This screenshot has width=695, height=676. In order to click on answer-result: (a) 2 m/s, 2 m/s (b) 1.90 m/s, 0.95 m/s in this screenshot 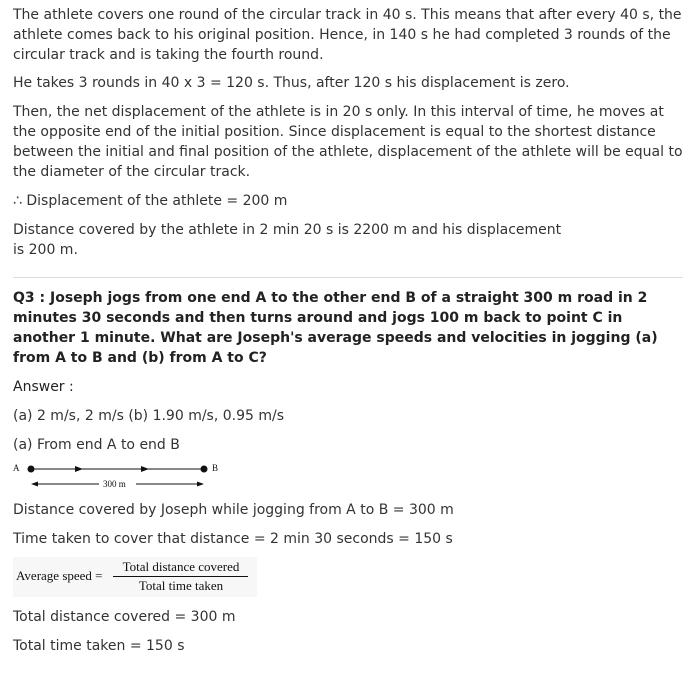, I will do `click(149, 416)`.